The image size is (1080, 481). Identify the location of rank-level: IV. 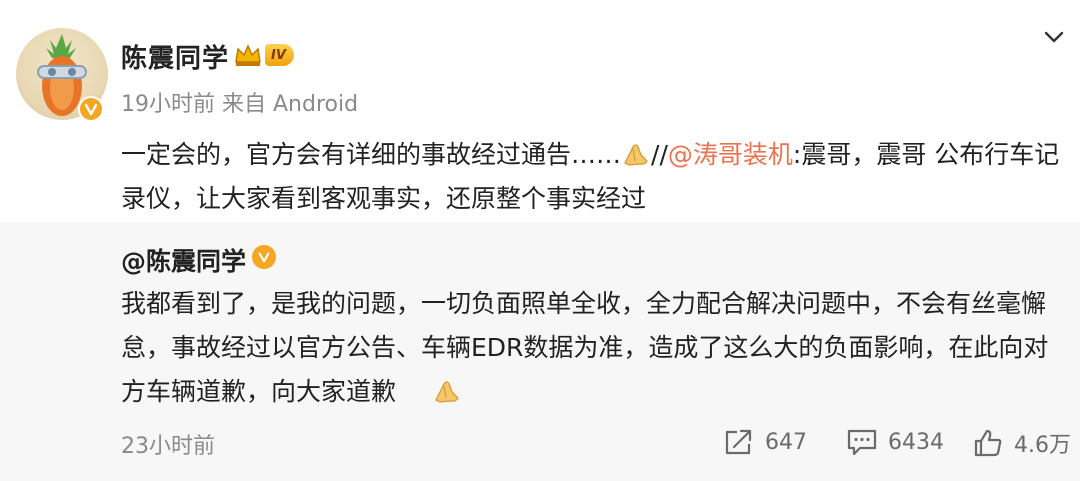
(279, 55).